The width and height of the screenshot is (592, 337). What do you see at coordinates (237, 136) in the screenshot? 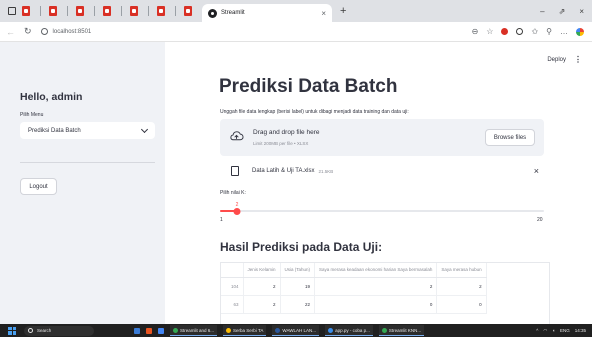
I see `cloud-upload-icon` at bounding box center [237, 136].